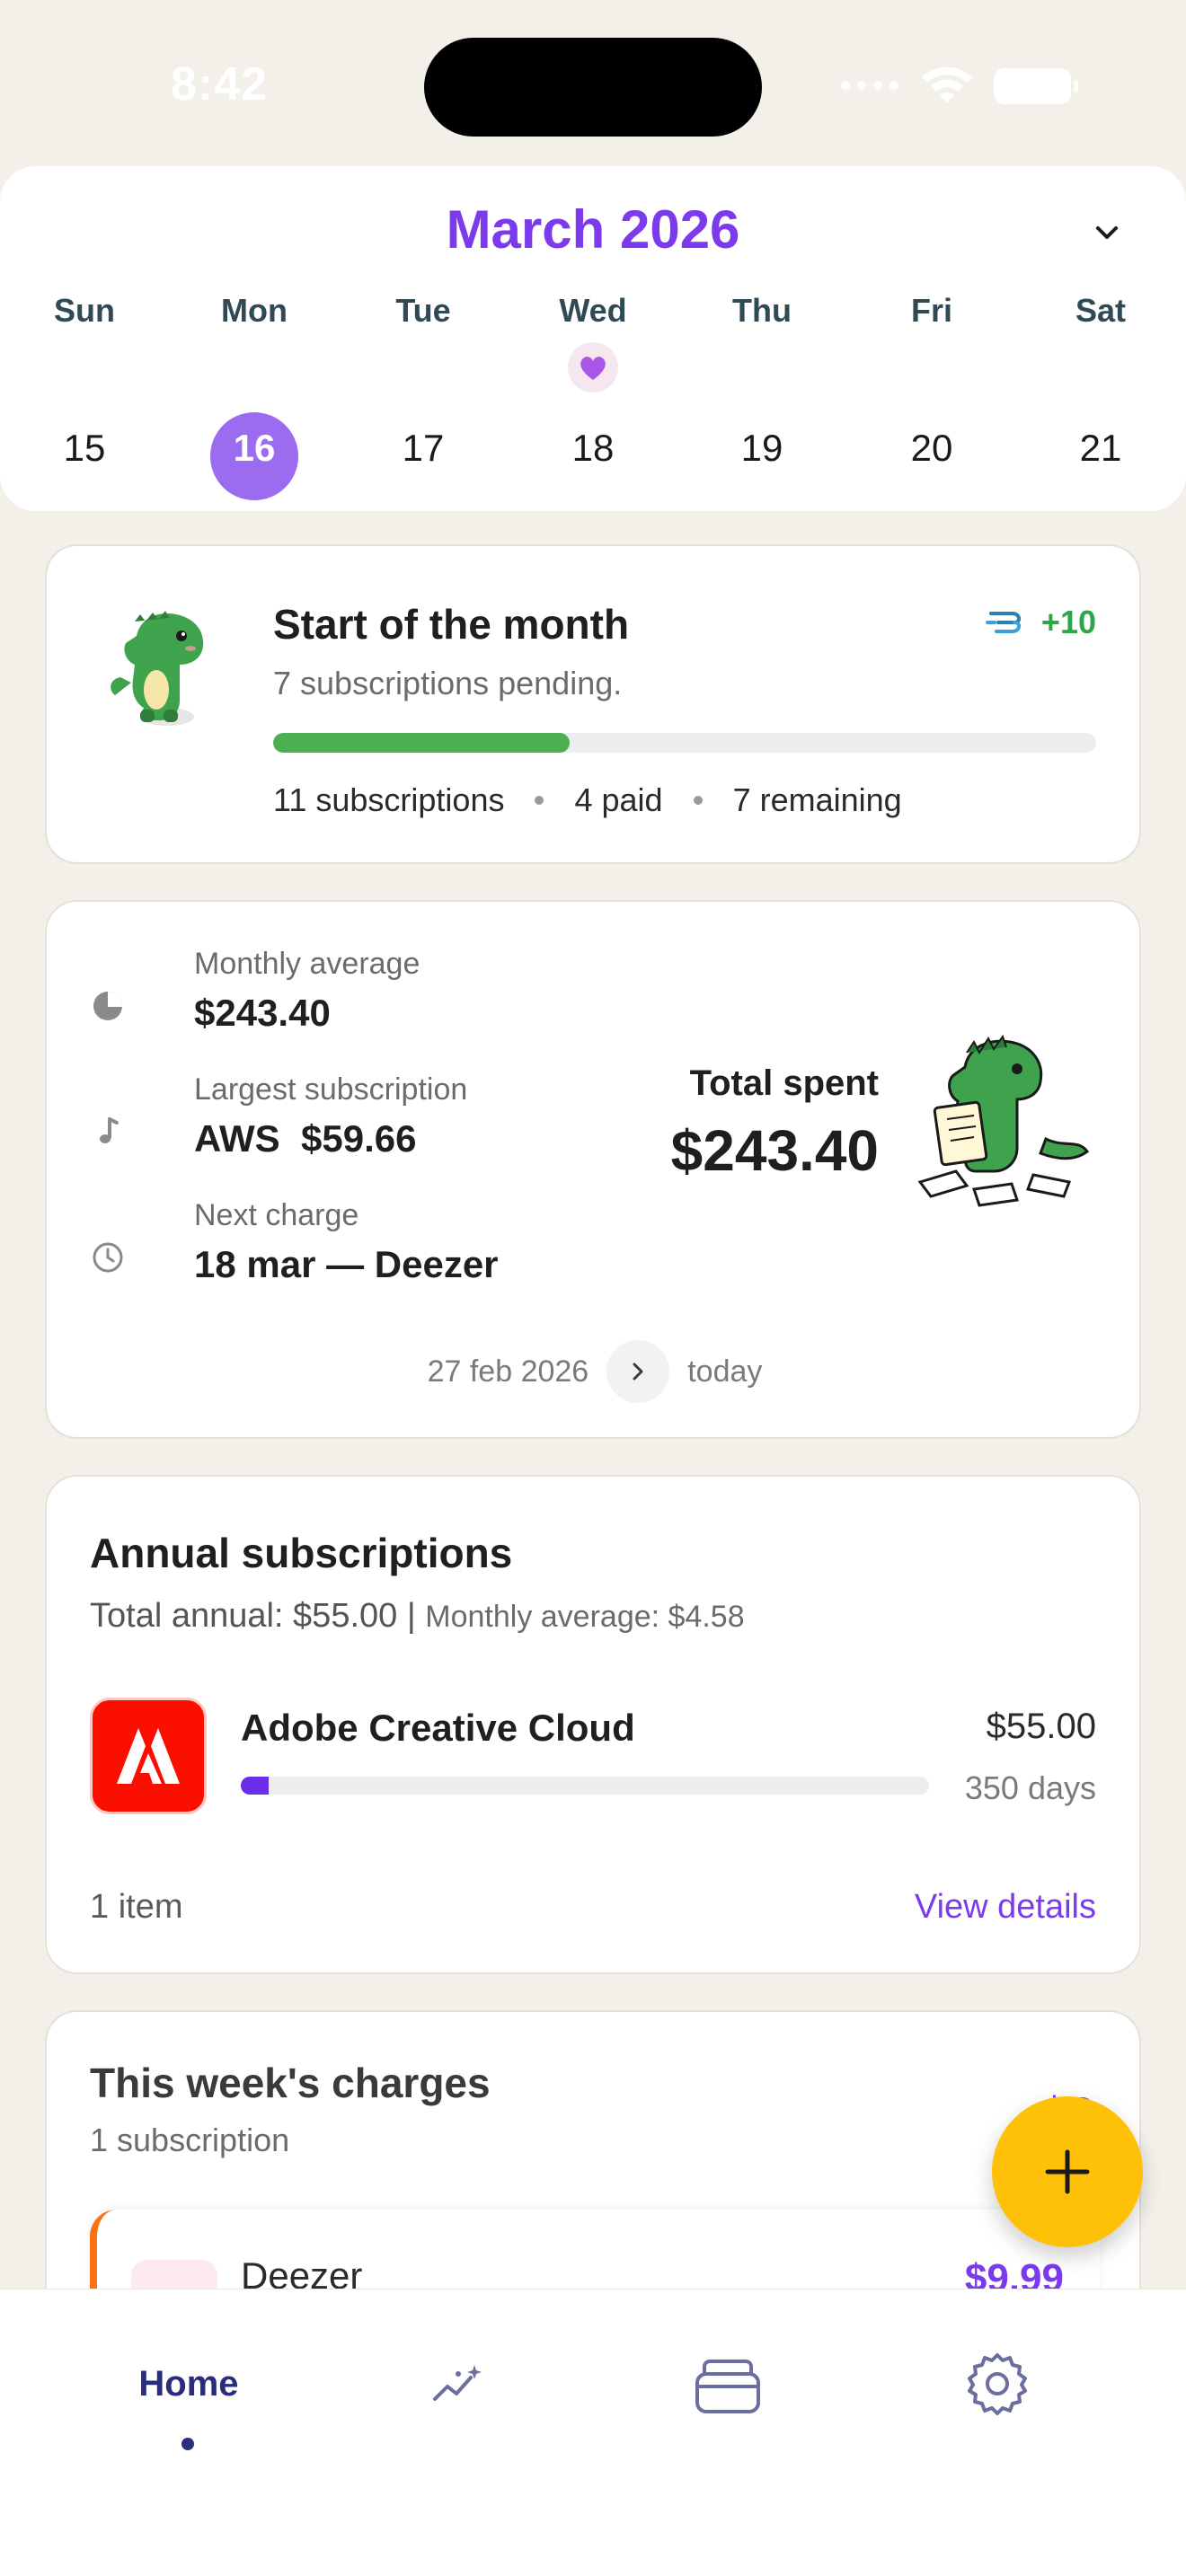 The width and height of the screenshot is (1186, 2576). What do you see at coordinates (290, 2083) in the screenshot?
I see `weekly-title: This week's charges` at bounding box center [290, 2083].